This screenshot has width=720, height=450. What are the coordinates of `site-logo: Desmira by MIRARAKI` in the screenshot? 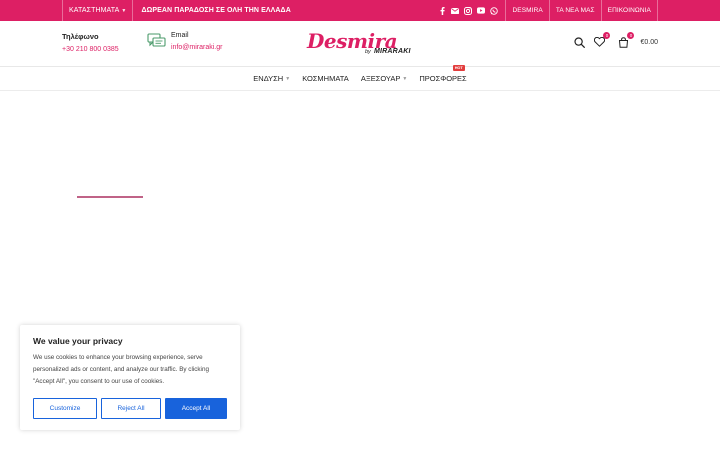 It's located at (362, 44).